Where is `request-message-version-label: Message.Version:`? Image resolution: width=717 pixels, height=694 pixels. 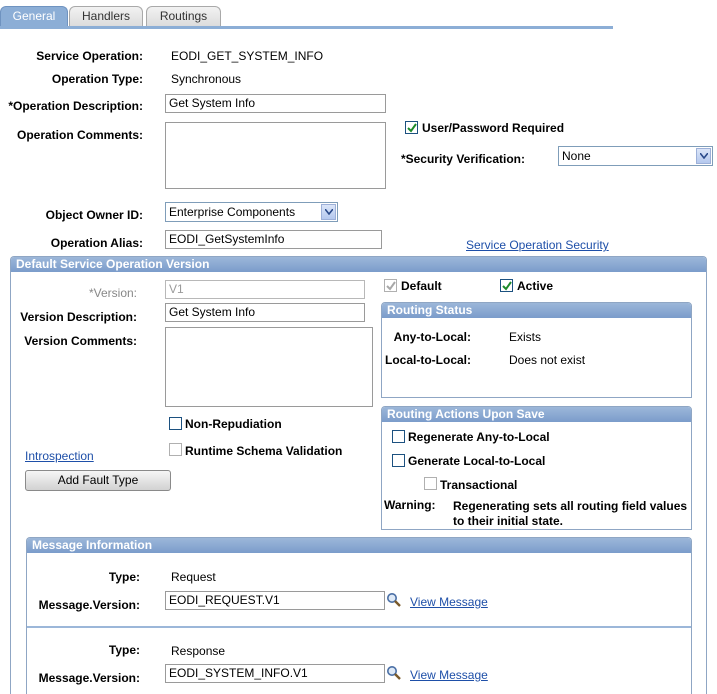 request-message-version-label: Message.Version: is located at coordinates (89, 605).